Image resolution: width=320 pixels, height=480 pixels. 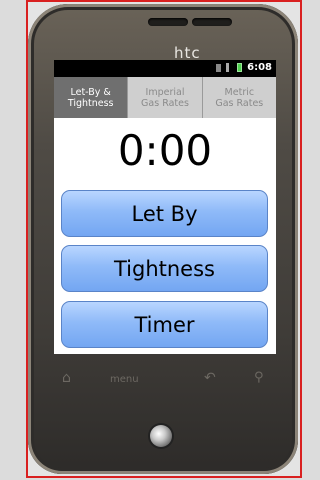 I want to click on status-icons, so click(x=229, y=67).